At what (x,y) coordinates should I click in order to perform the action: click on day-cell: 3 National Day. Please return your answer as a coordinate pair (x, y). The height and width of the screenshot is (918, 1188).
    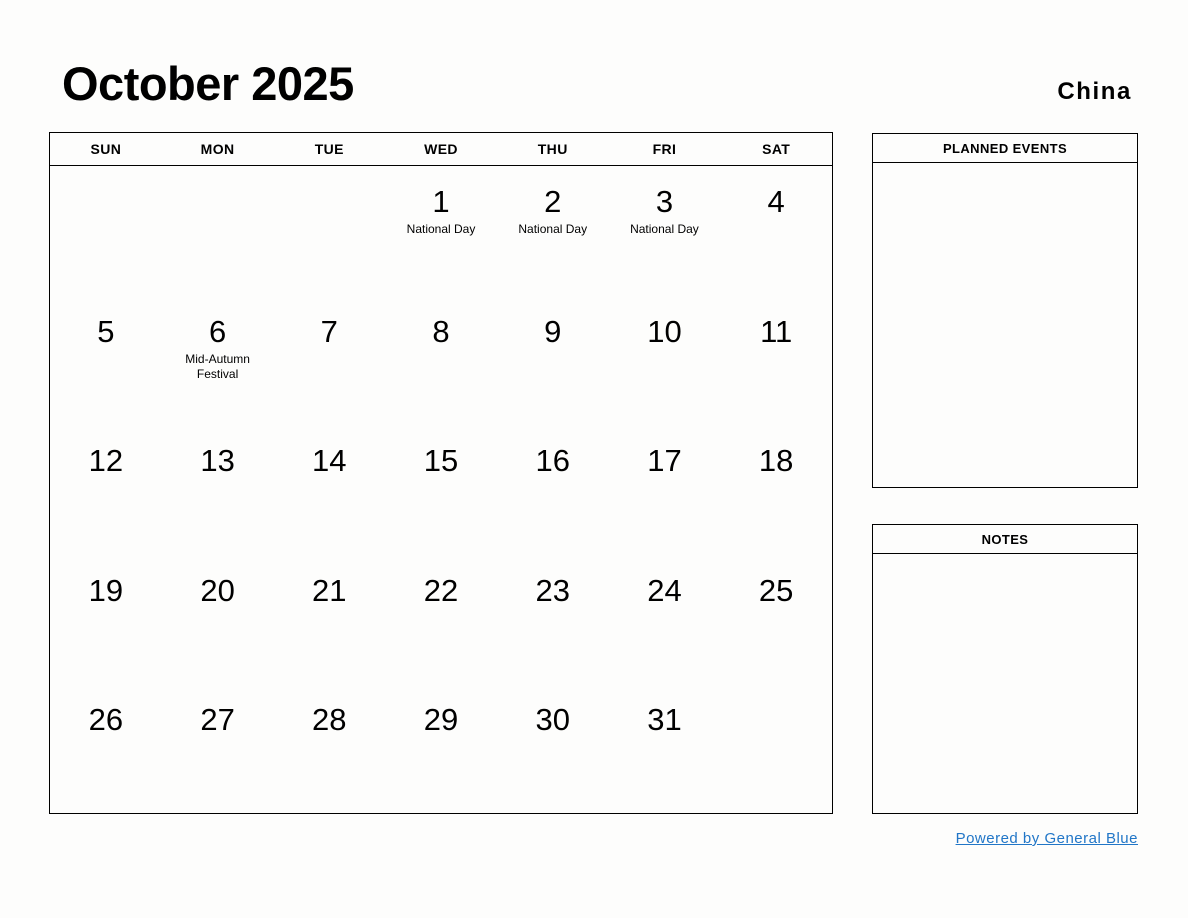
    Looking at the image, I should click on (665, 231).